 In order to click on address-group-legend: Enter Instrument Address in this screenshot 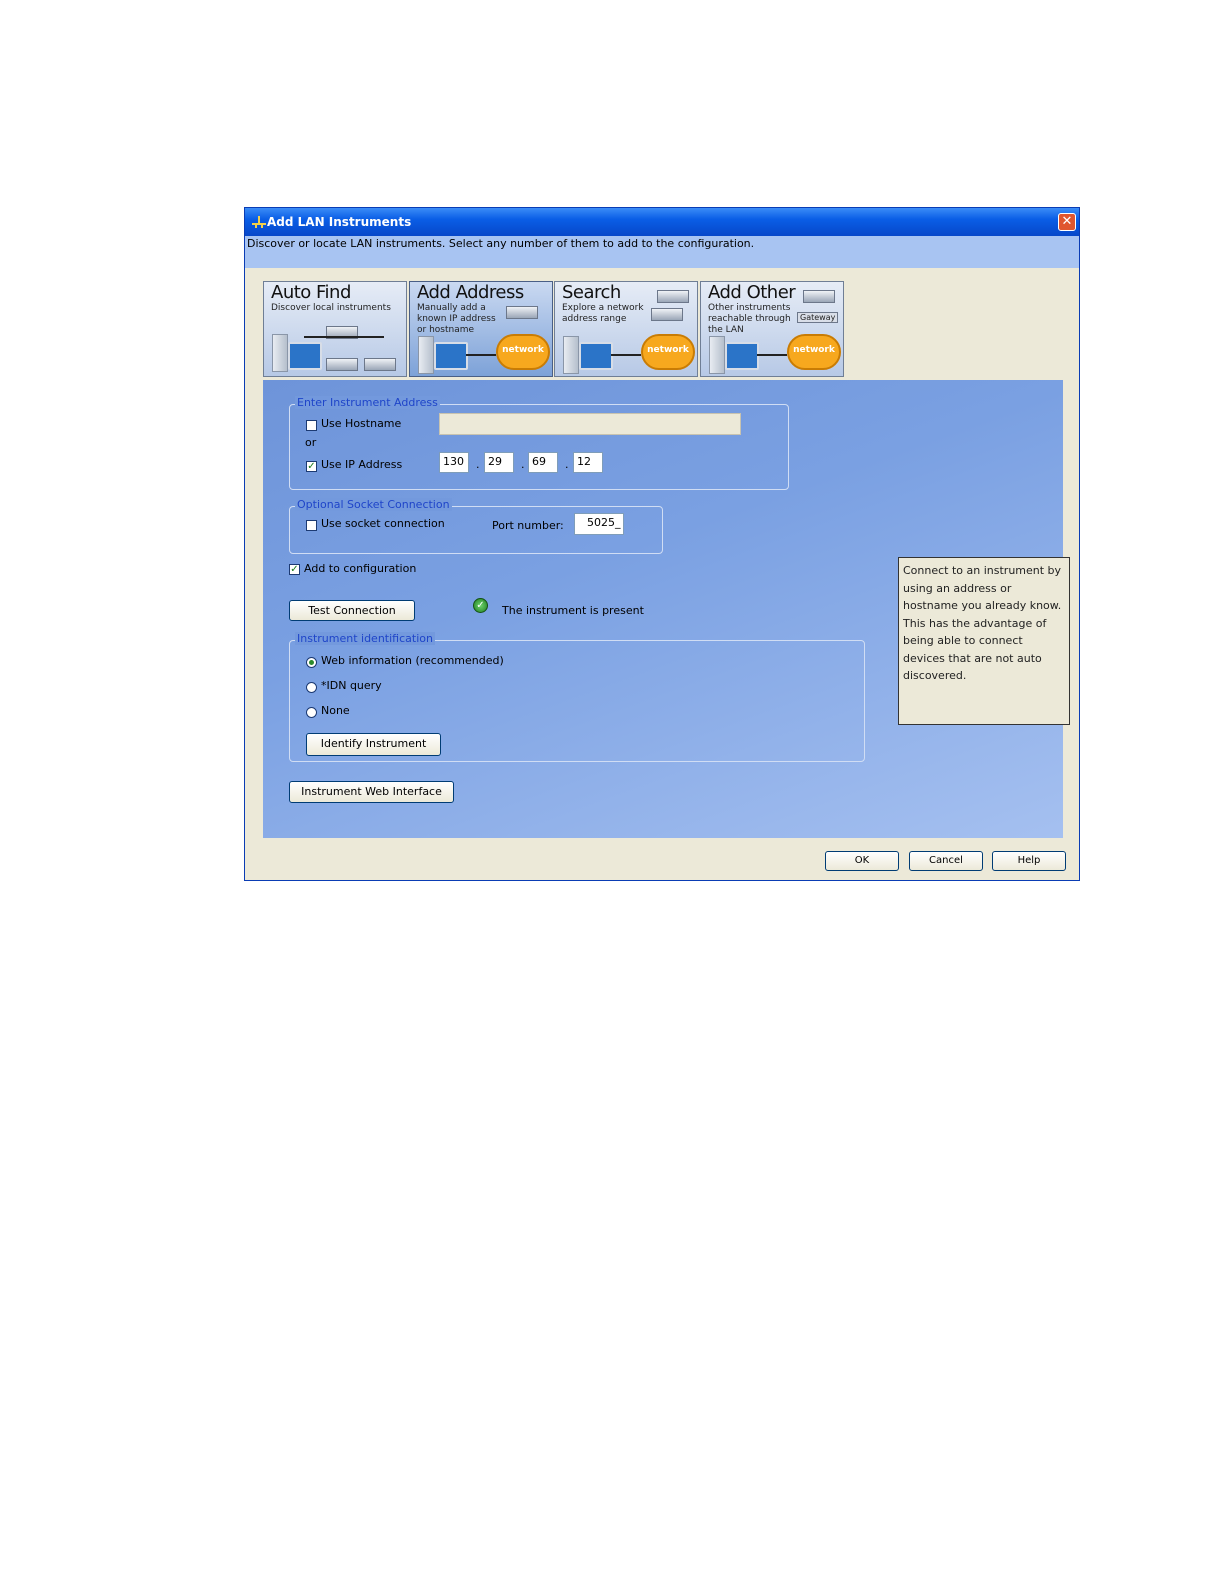, I will do `click(367, 402)`.